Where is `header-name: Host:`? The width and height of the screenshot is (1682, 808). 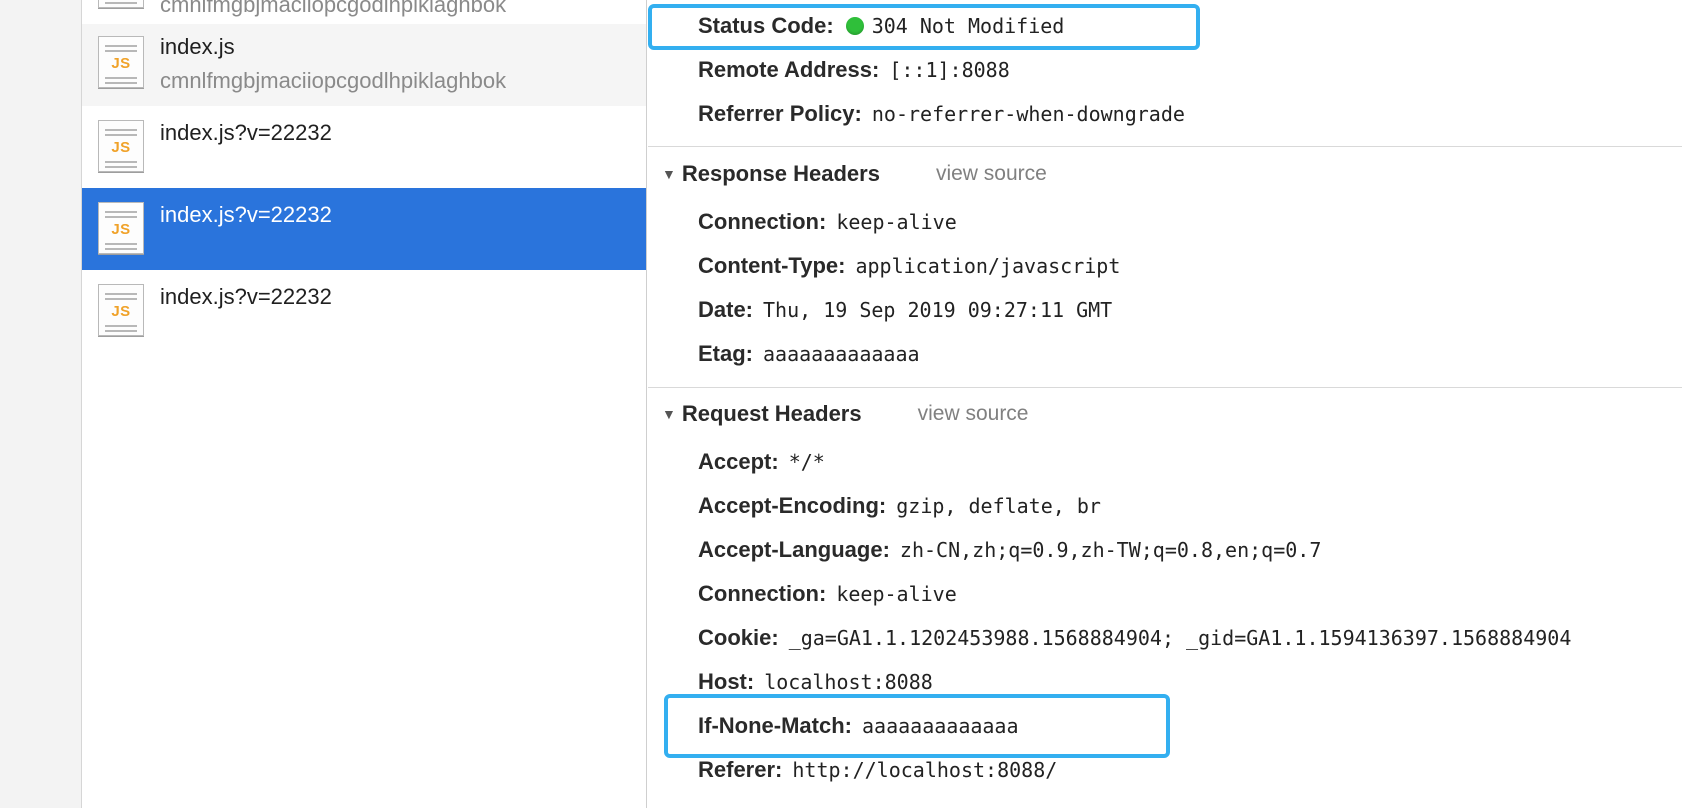 header-name: Host: is located at coordinates (726, 681).